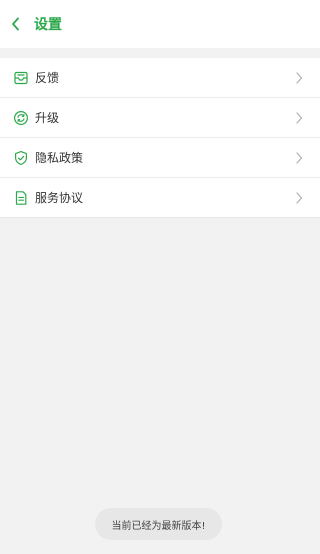  Describe the element at coordinates (160, 198) in the screenshot. I see `menu-item-service-agreement: 服务协议` at that location.